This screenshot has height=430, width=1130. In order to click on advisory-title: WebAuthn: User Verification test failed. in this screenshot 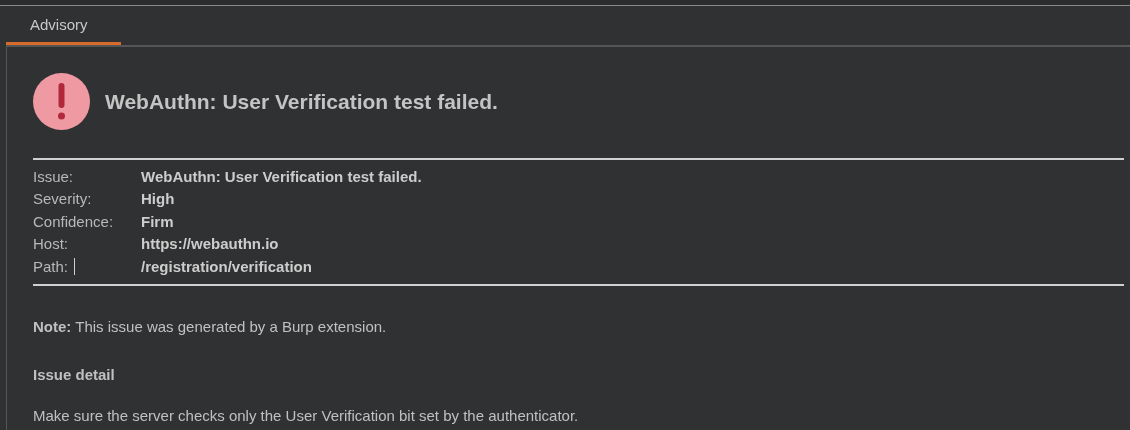, I will do `click(301, 102)`.